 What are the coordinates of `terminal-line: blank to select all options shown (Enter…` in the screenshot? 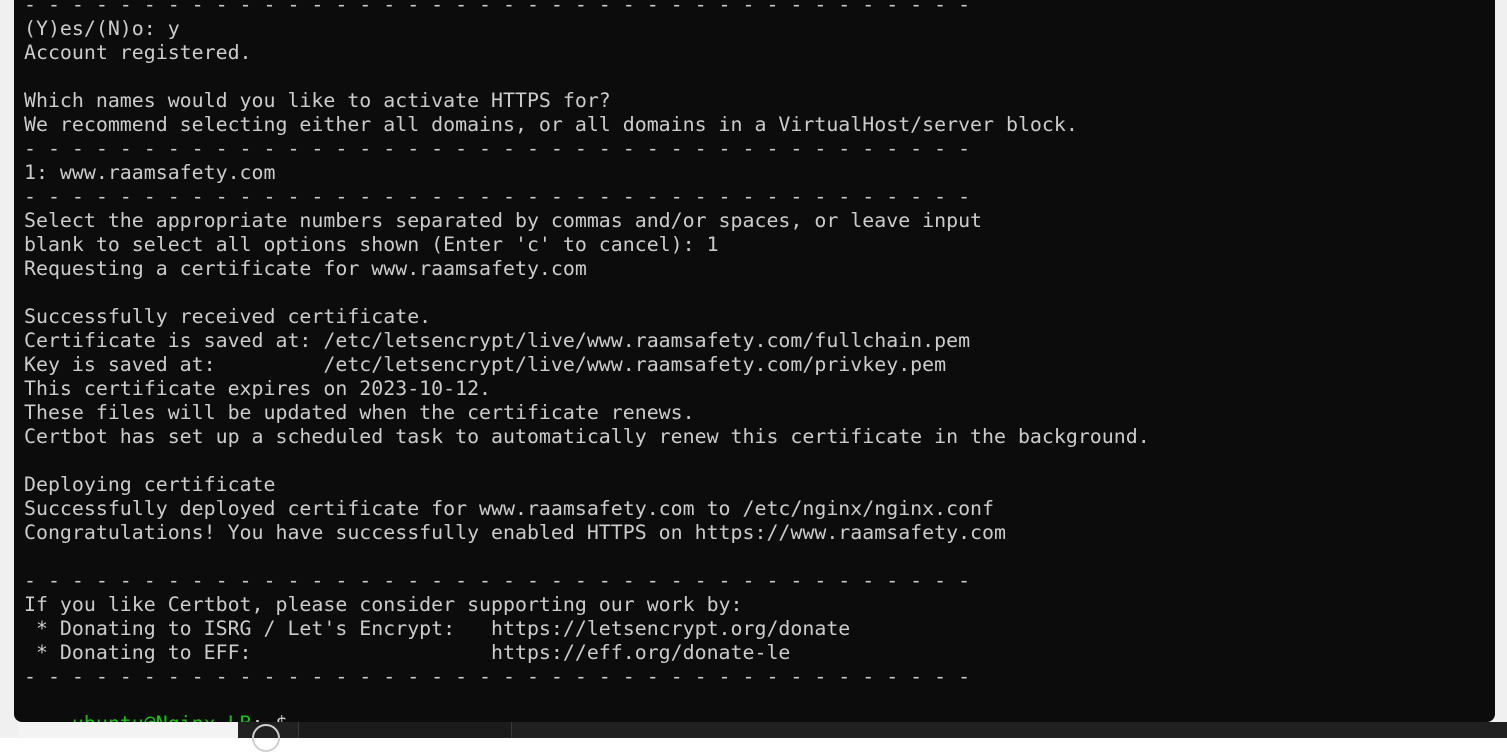 It's located at (371, 244).